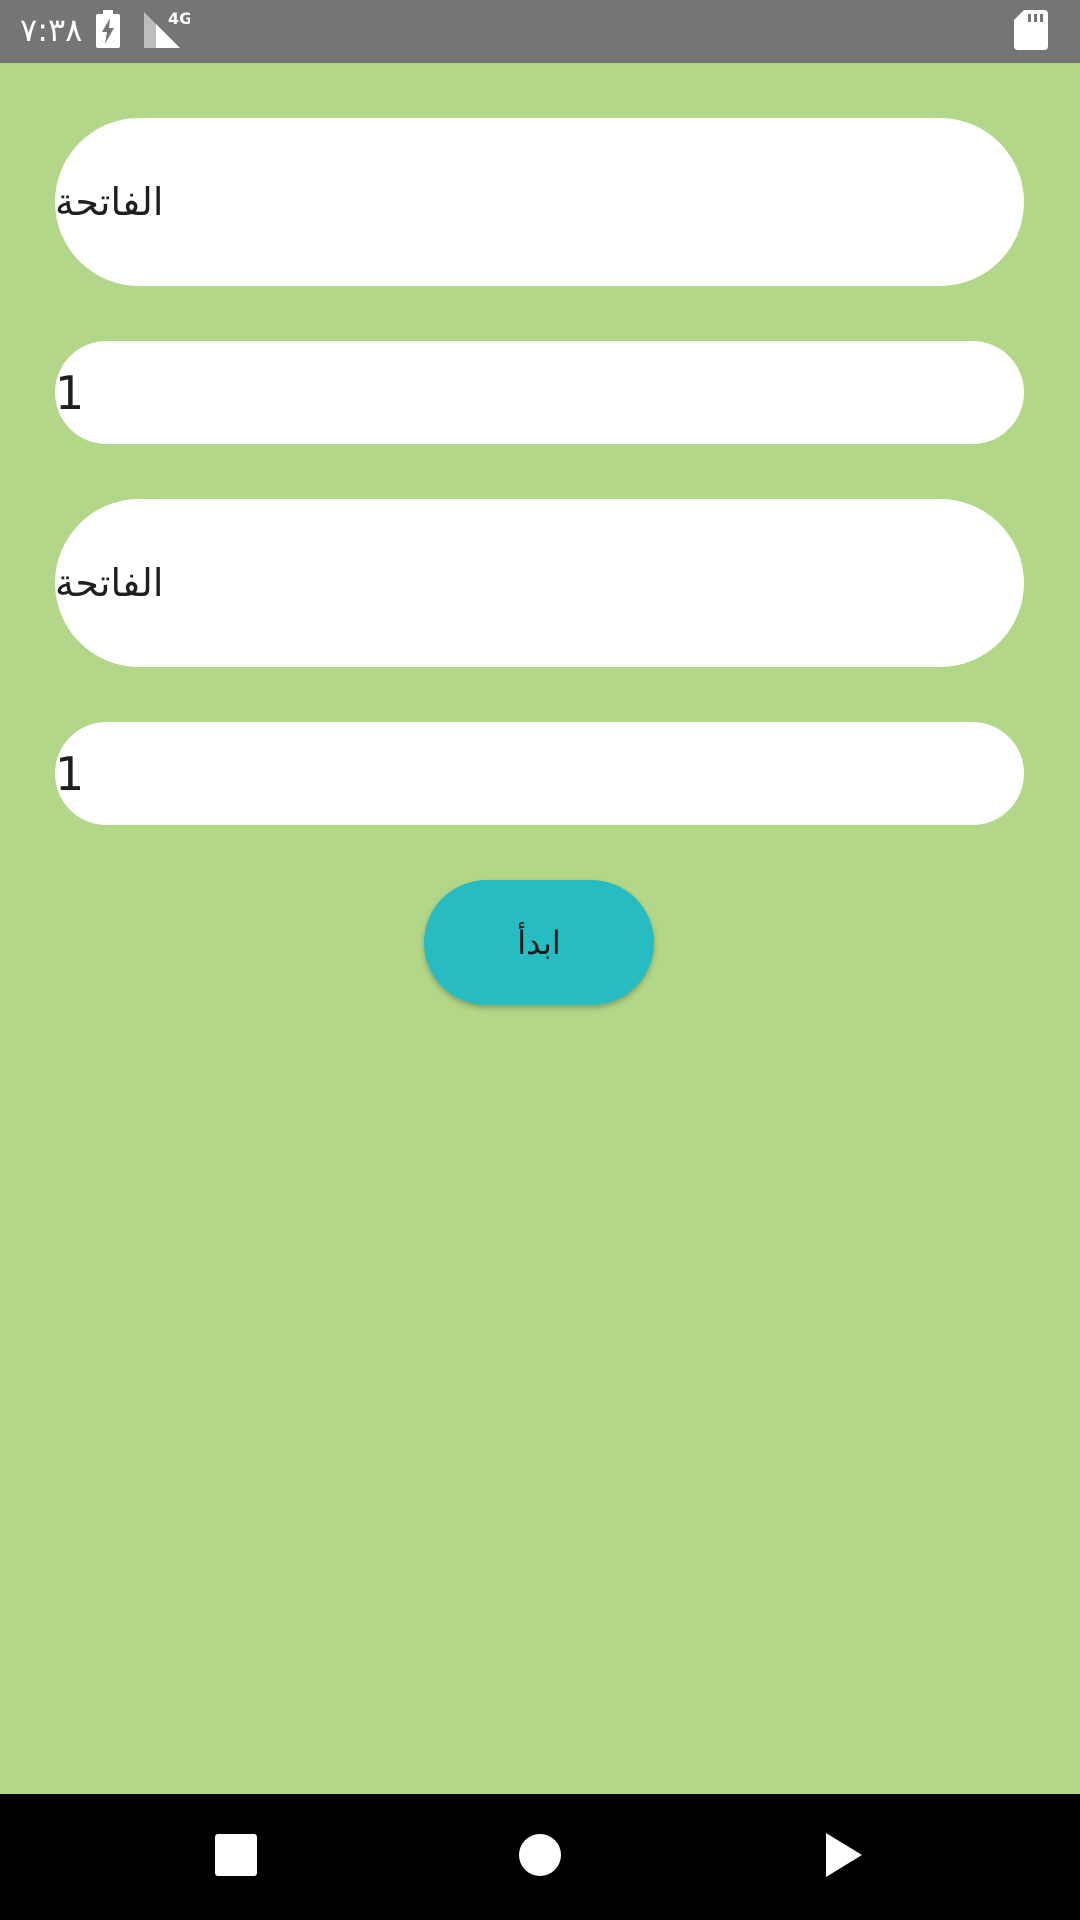 This screenshot has width=1080, height=1920. What do you see at coordinates (51, 30) in the screenshot?
I see `status-time: ٧:٣٨` at bounding box center [51, 30].